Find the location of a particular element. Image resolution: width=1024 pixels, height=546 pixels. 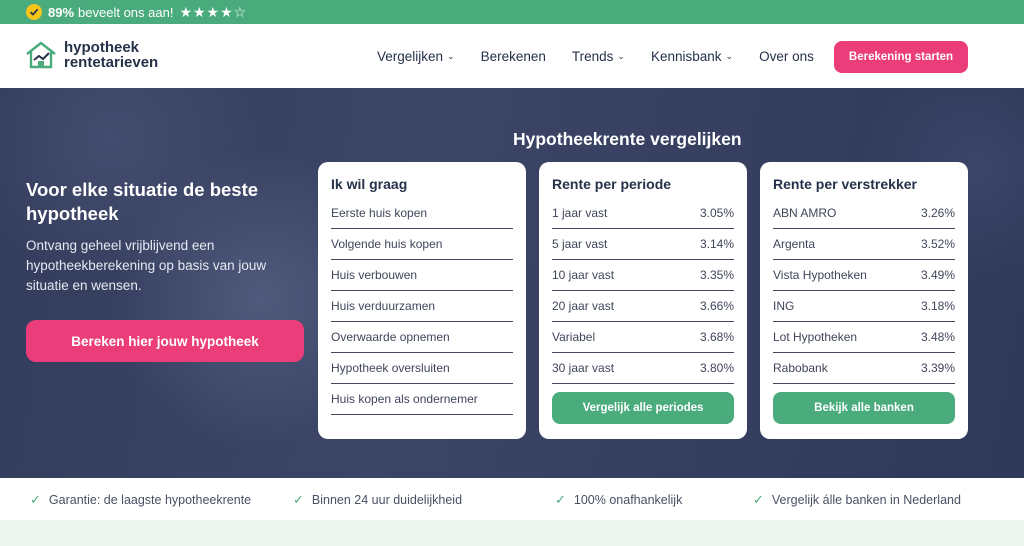

view-all-banks-button: Bekijk alle banken is located at coordinates (864, 408).